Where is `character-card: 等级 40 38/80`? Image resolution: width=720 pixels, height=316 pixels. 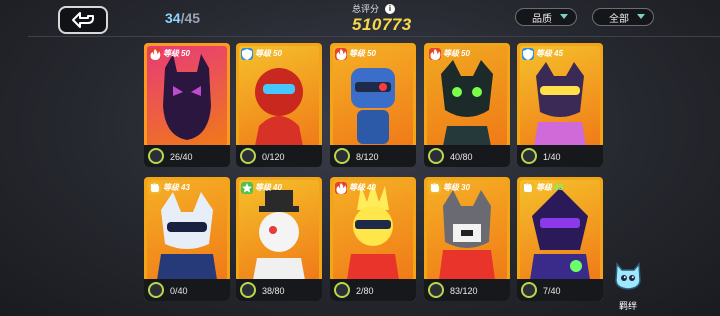 character-card: 等级 40 38/80 is located at coordinates (279, 239).